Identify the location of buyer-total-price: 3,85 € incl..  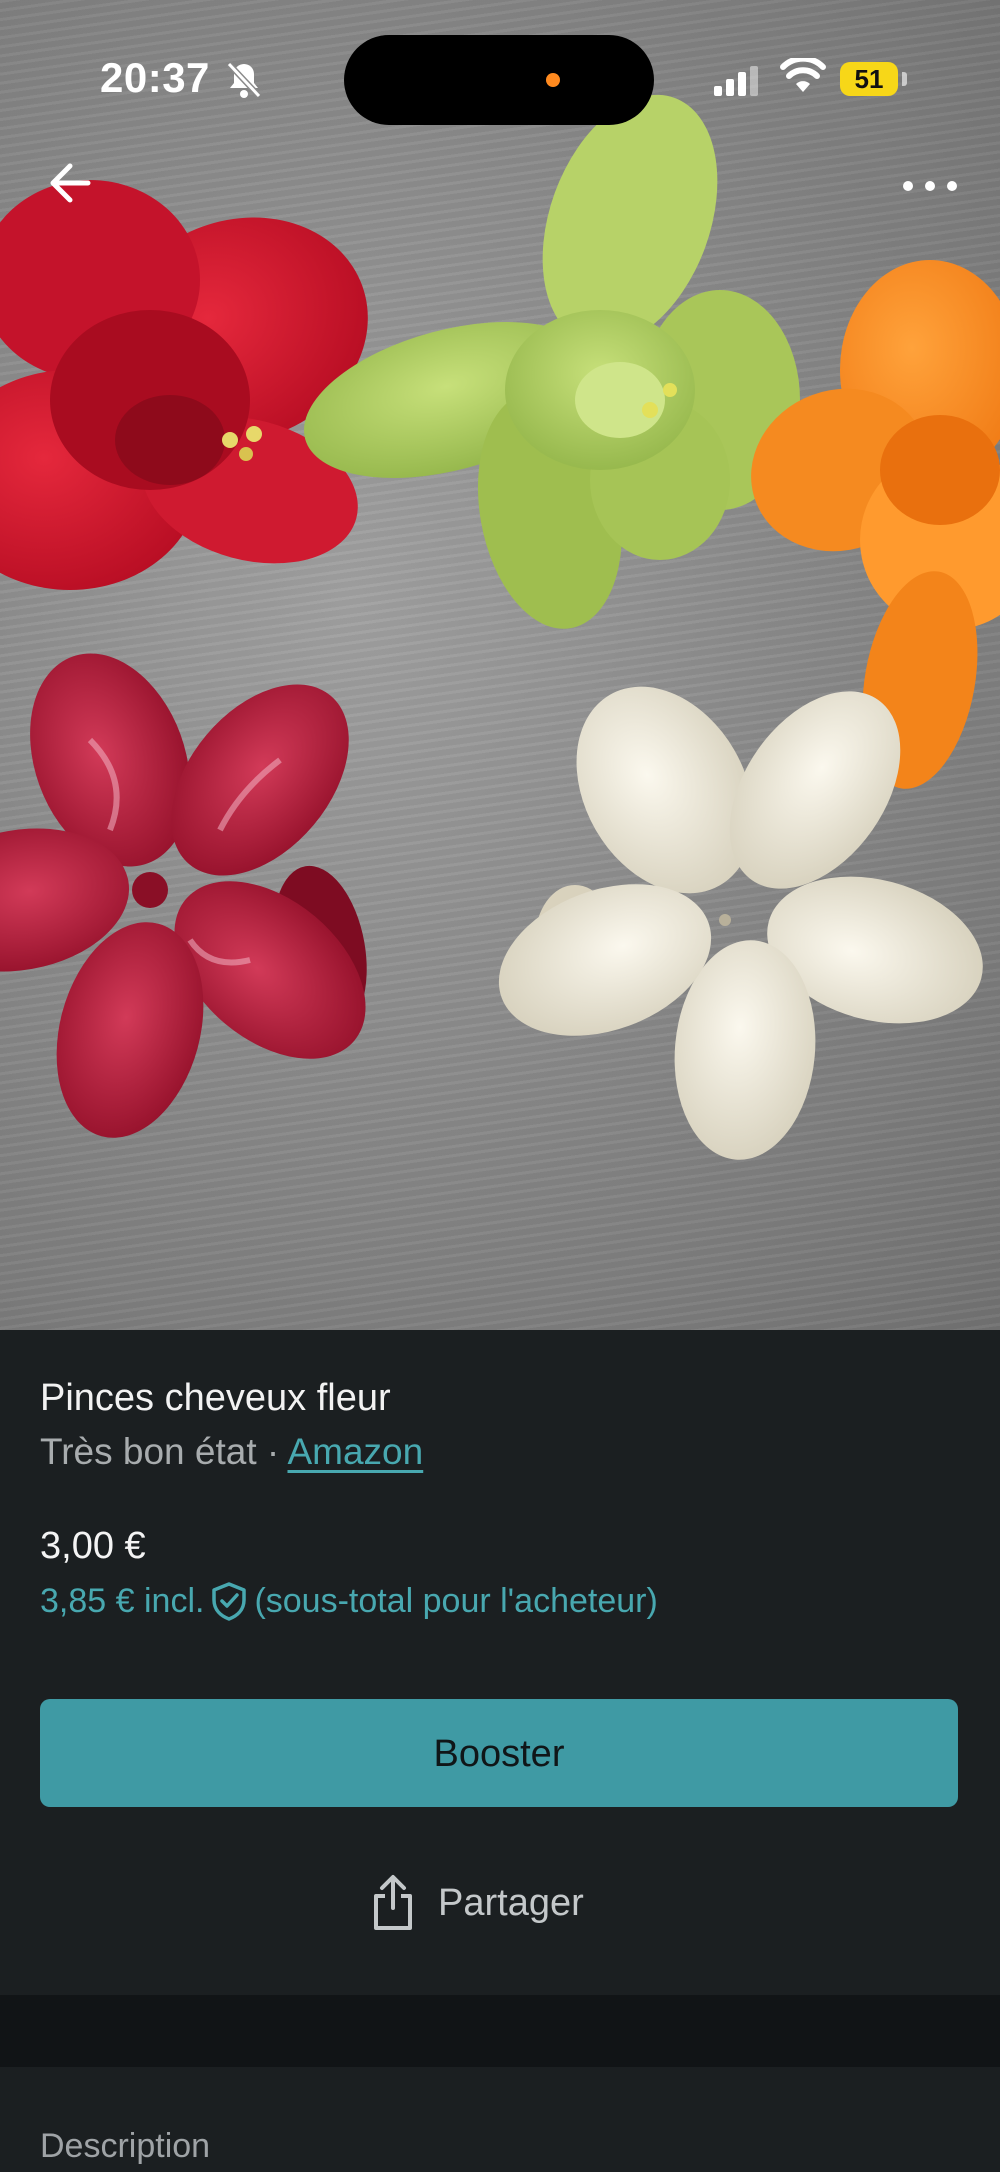
(122, 1600).